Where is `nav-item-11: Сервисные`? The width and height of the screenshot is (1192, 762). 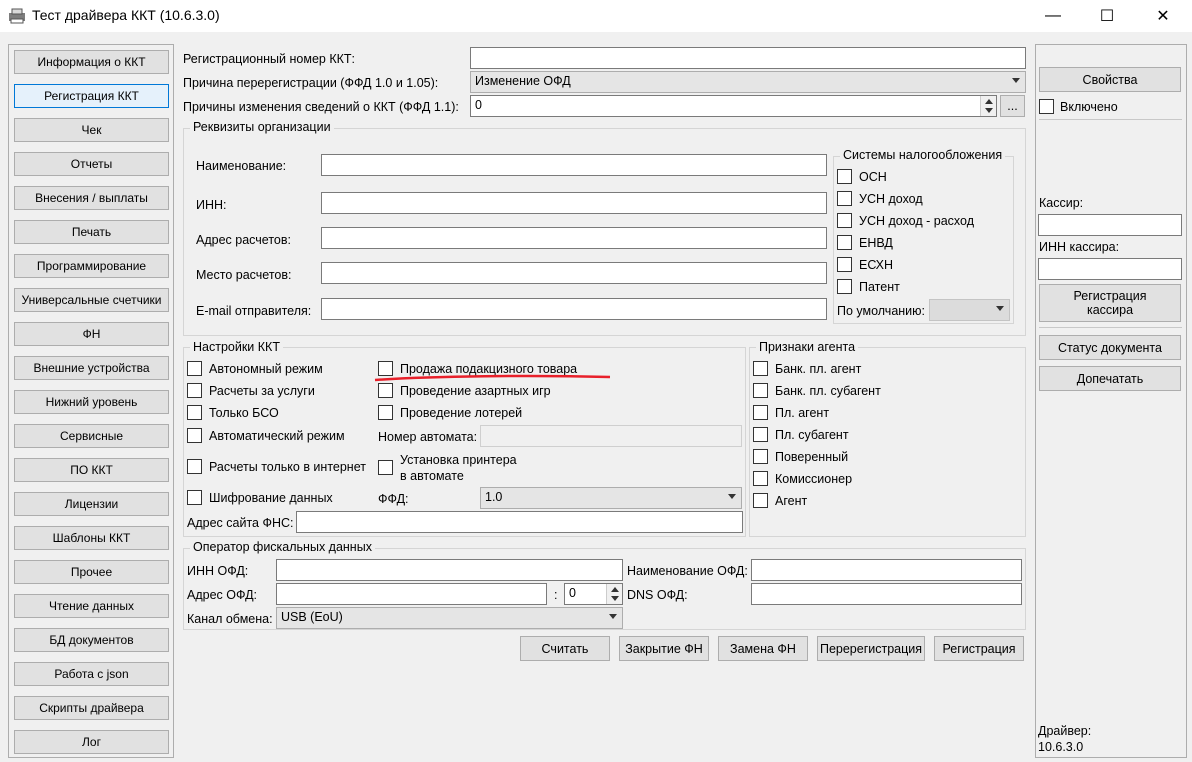
nav-item-11: Сервисные is located at coordinates (91, 436).